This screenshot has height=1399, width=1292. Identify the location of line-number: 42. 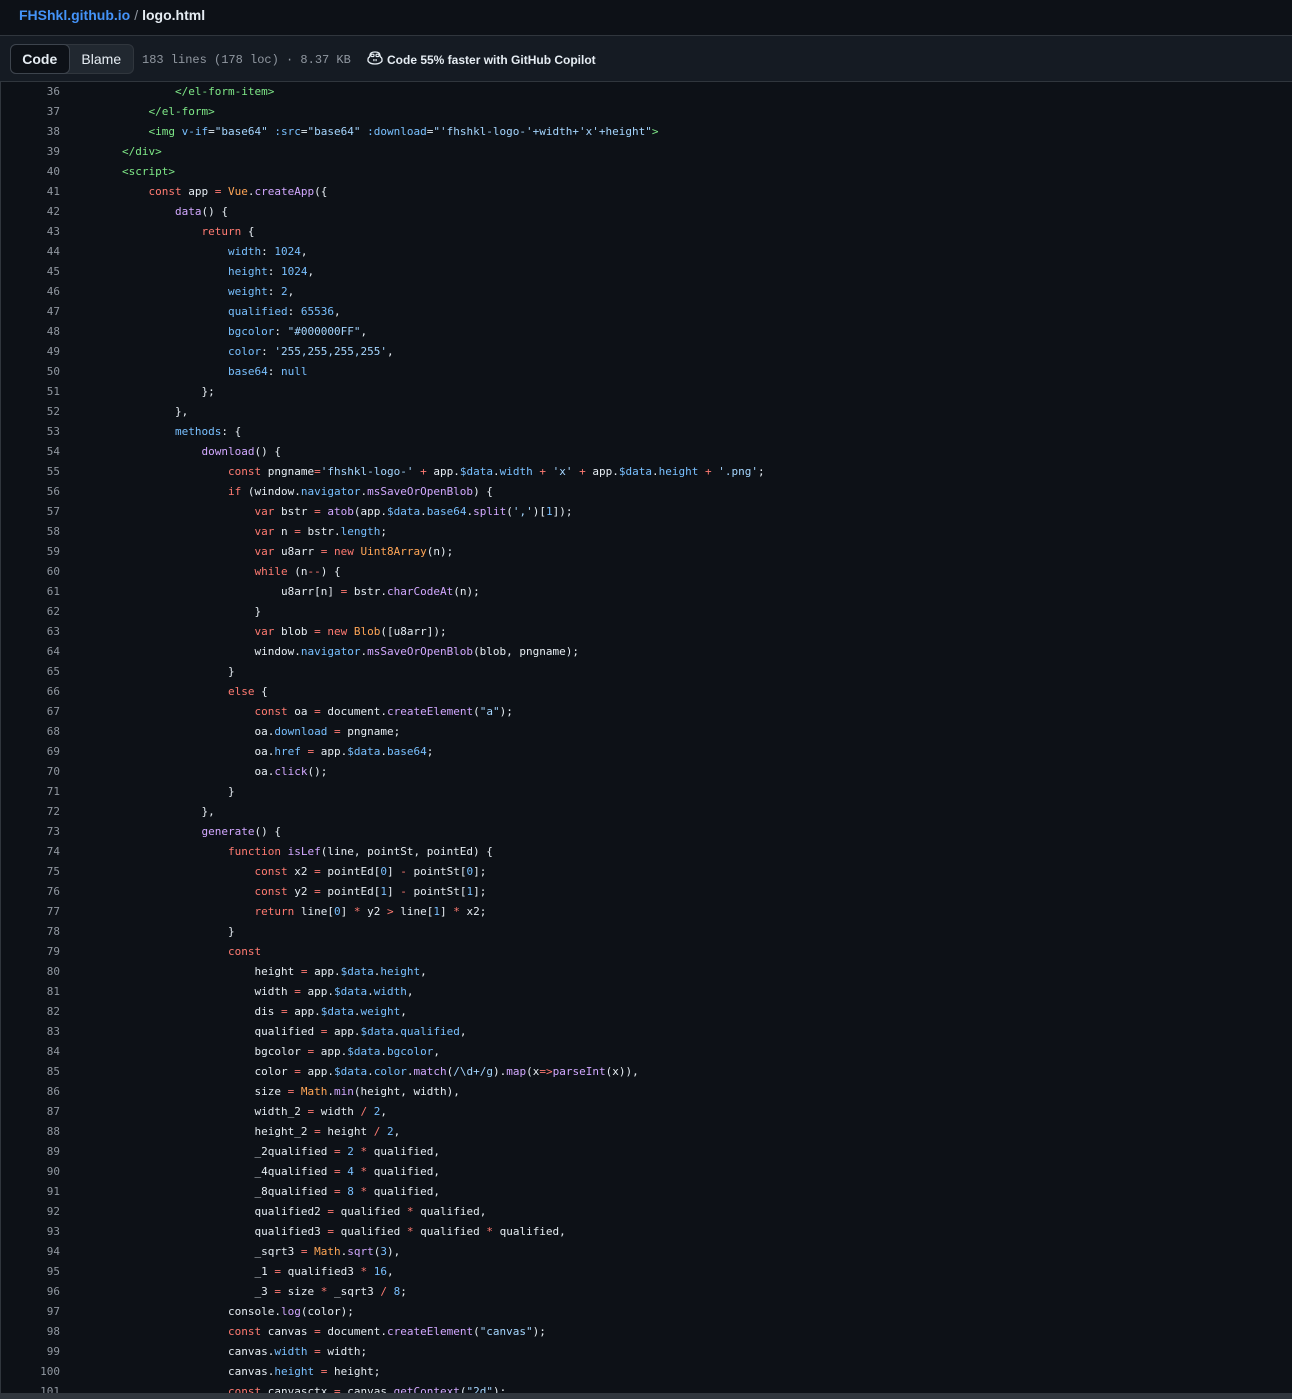
(30, 212).